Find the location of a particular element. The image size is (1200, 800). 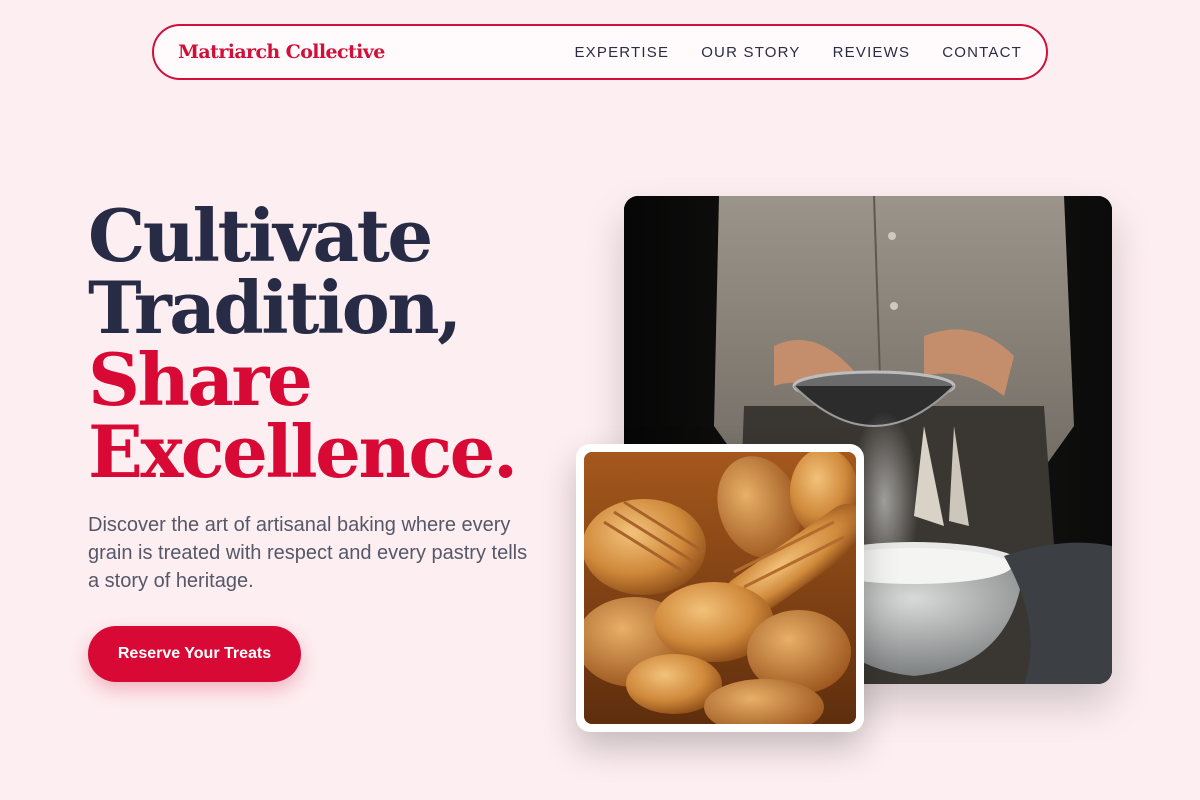

bread-illustration is located at coordinates (720, 588).